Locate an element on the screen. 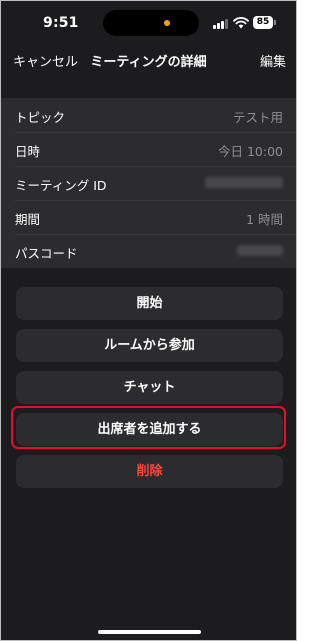 The width and height of the screenshot is (320, 641). datetime-value: 今日 10:00 is located at coordinates (250, 151).